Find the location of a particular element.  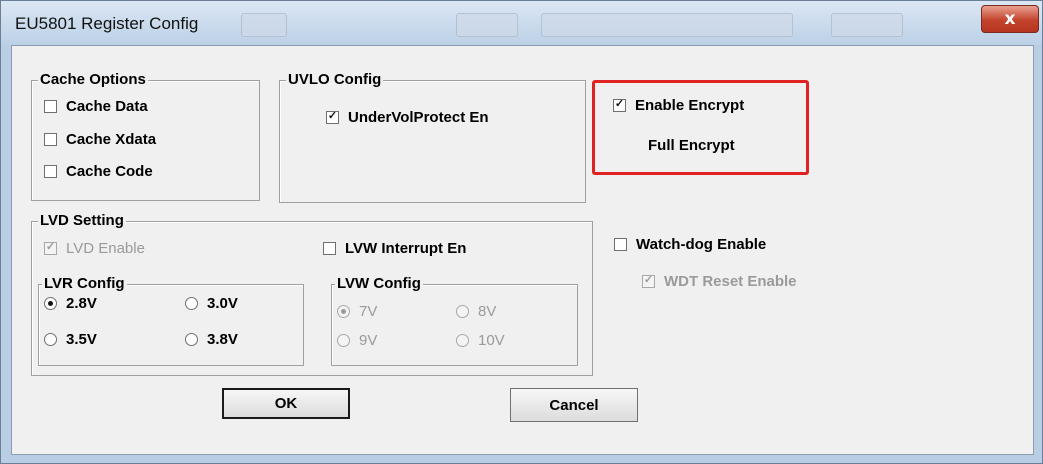

lvw-10v-radio: 10V is located at coordinates (480, 340).